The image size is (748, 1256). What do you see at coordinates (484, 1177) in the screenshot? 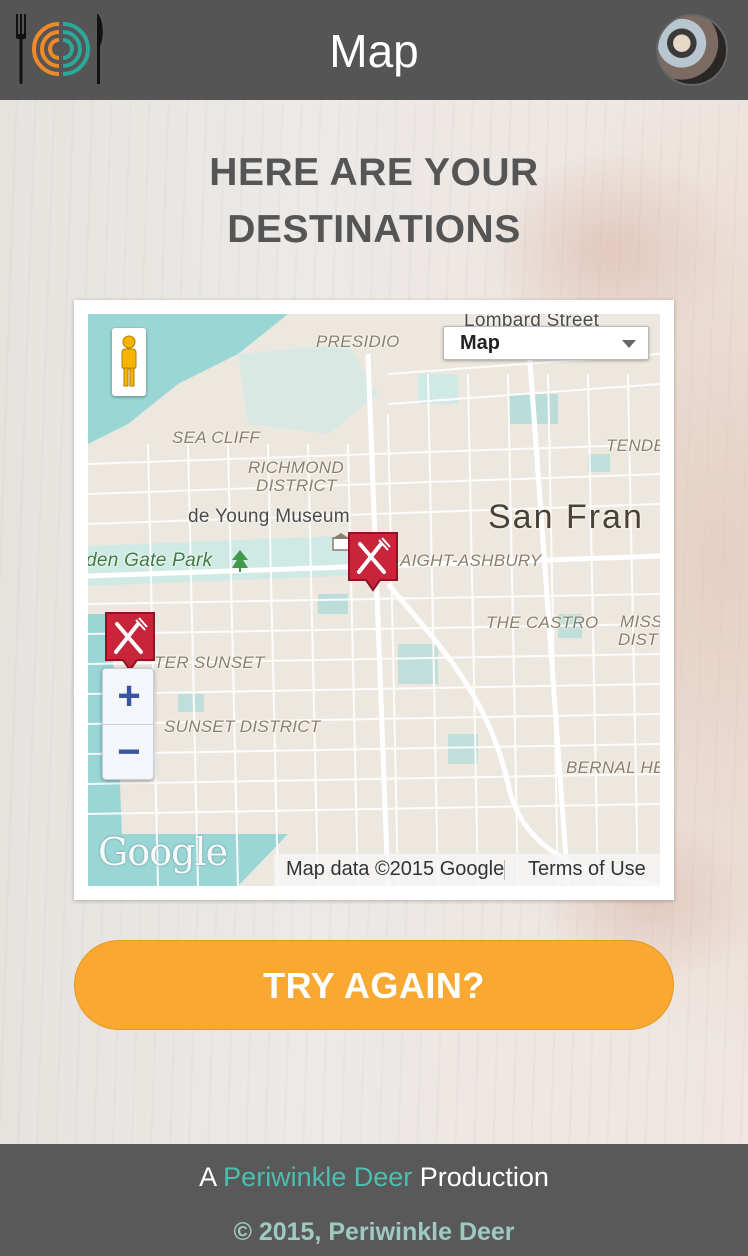
I see `footer-suffix: Production` at bounding box center [484, 1177].